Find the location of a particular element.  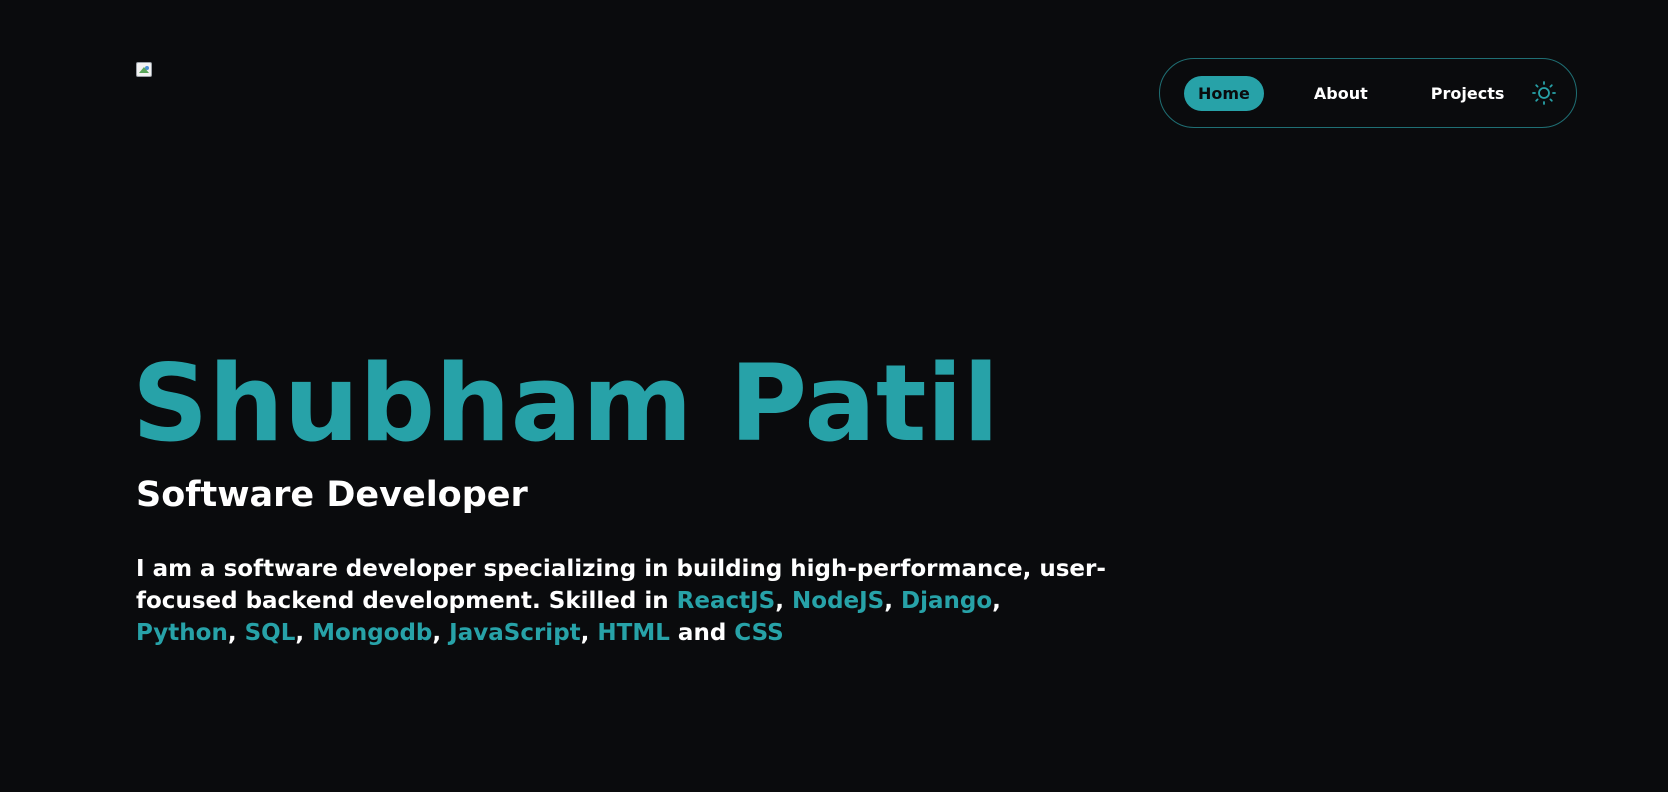

nav-about-link: About is located at coordinates (1341, 93).